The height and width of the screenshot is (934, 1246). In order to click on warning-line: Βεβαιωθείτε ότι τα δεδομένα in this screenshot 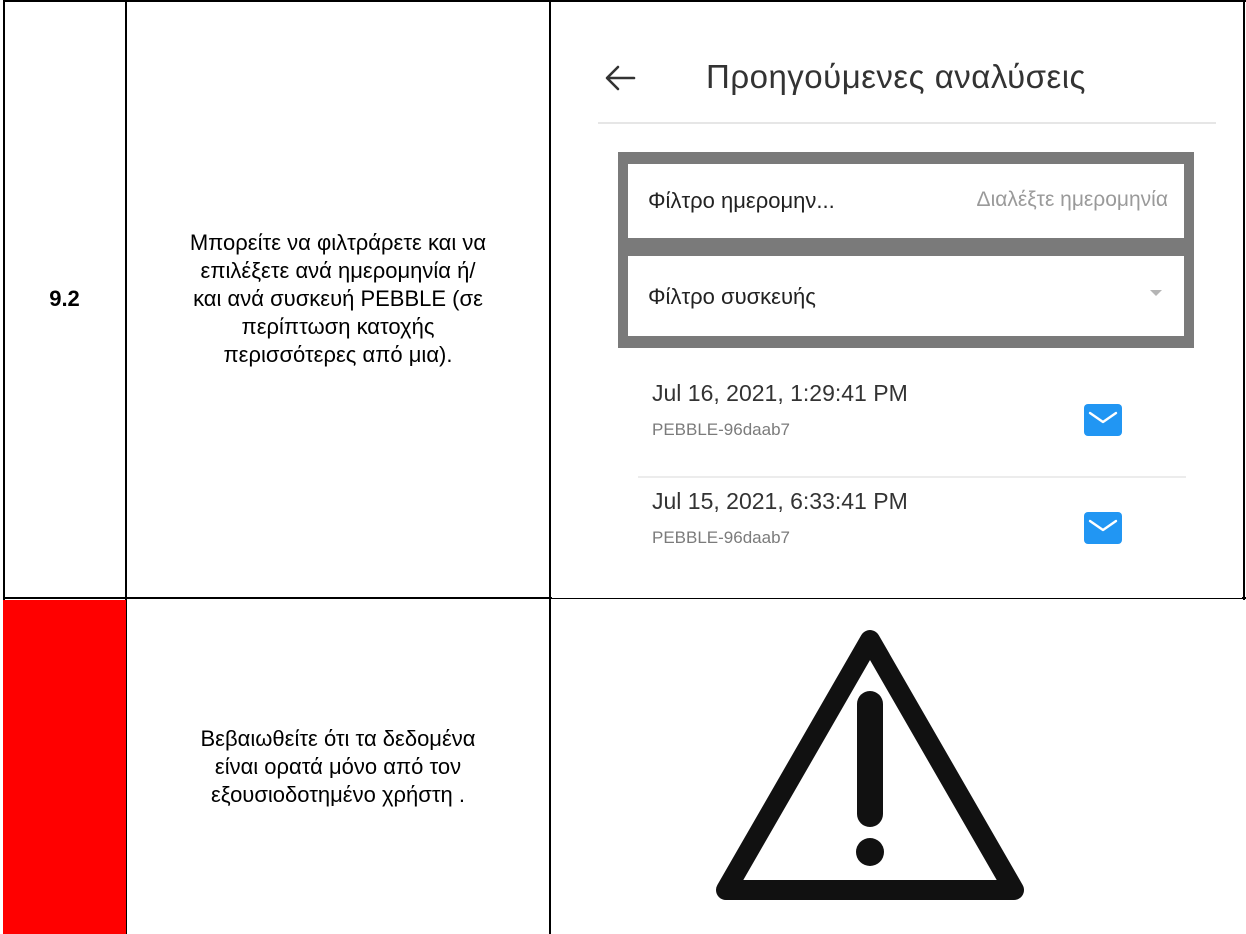, I will do `click(338, 738)`.